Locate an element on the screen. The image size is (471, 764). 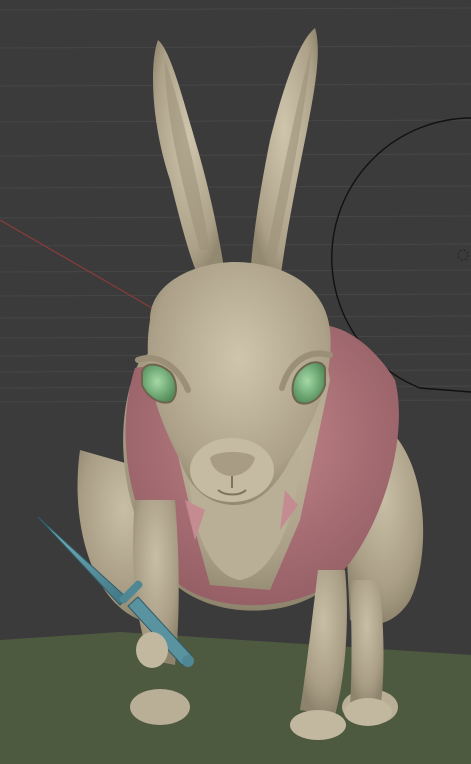
knife-pommel is located at coordinates (188, 661).